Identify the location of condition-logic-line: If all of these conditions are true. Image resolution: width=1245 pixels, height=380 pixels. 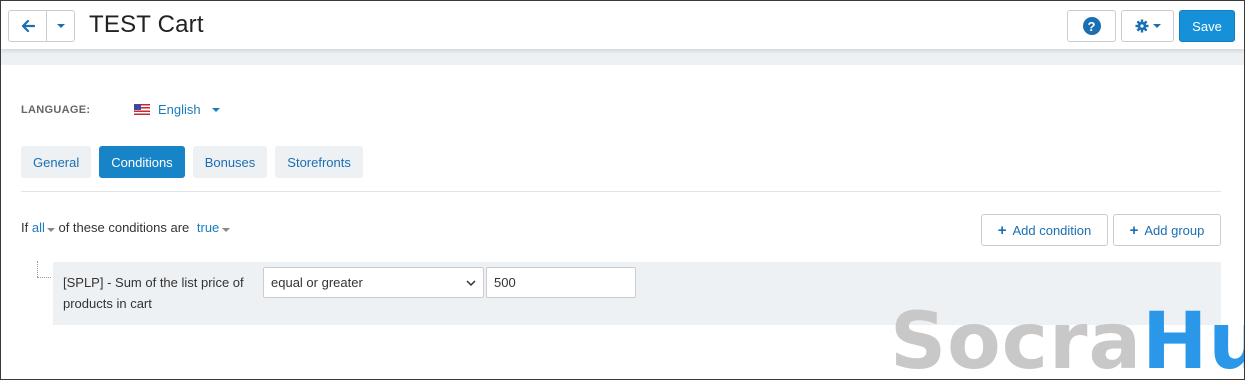
(126, 227).